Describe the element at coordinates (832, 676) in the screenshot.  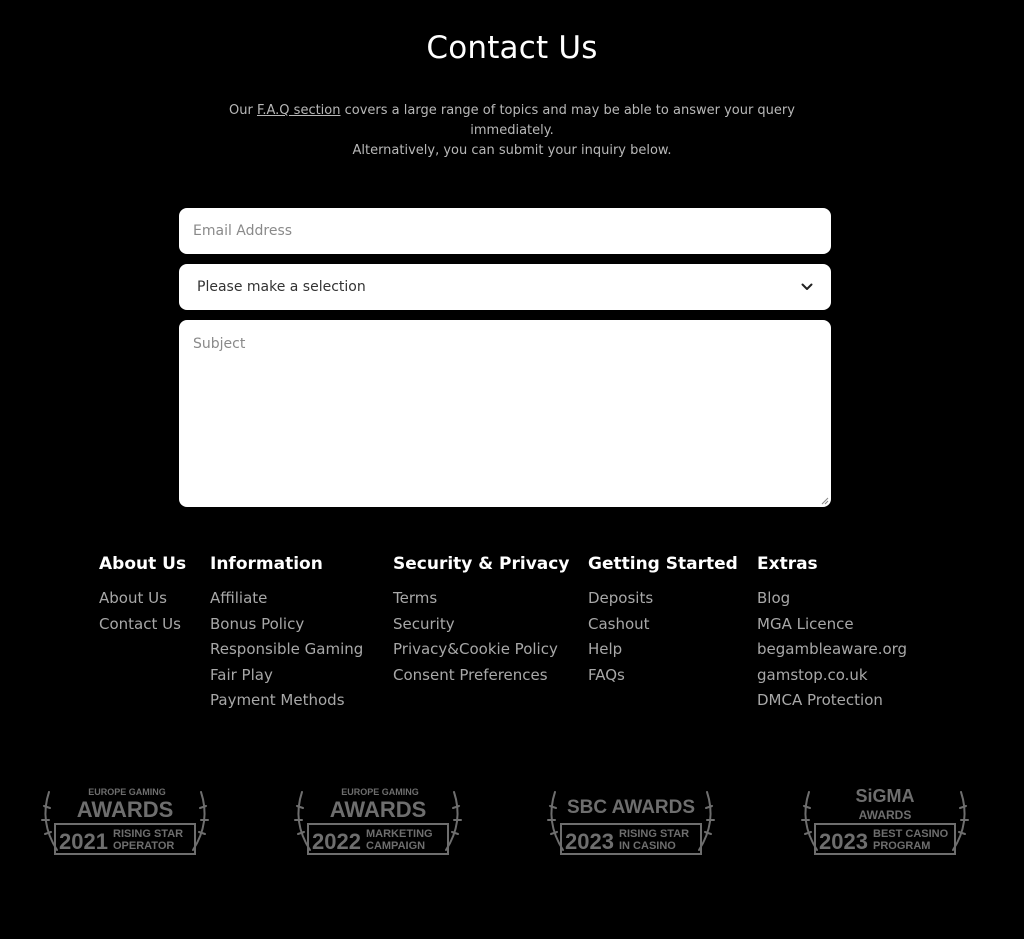
I see `footer-link-gamstop: gamstop.co.uk` at that location.